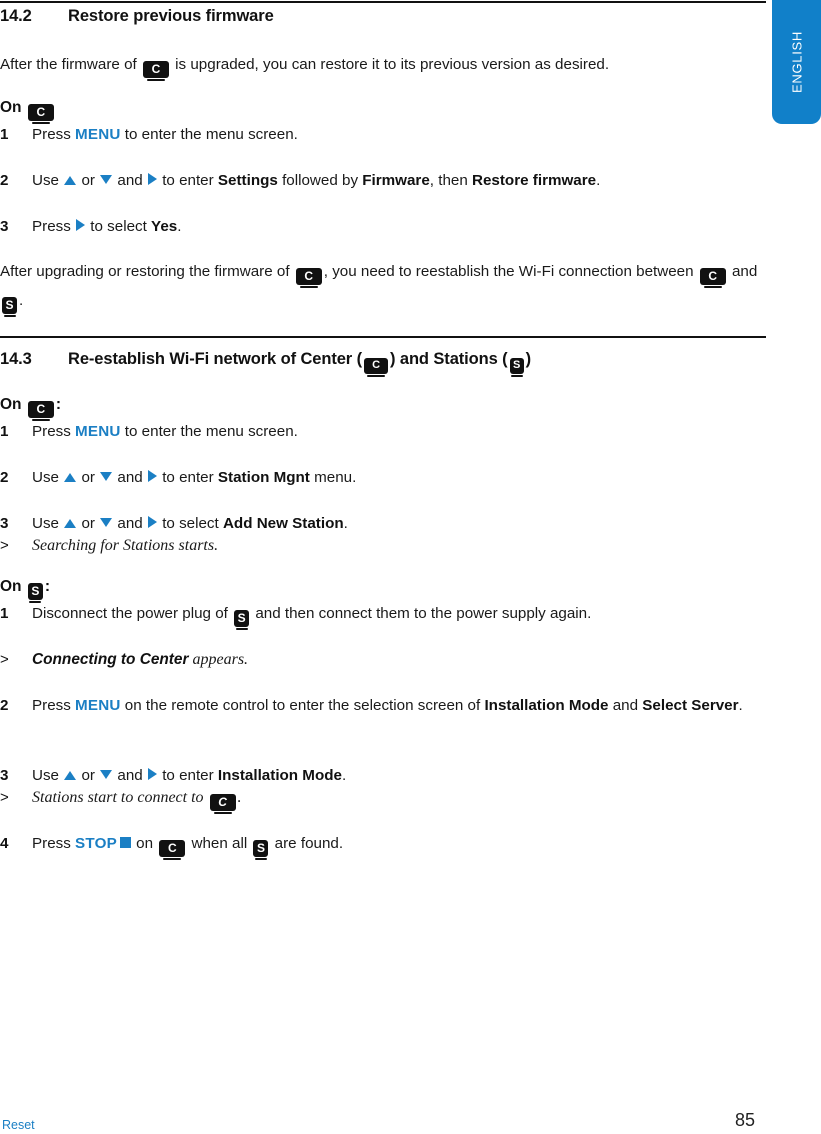  I want to click on step-body: Press STOP on C when all S are found., so click(399, 845).